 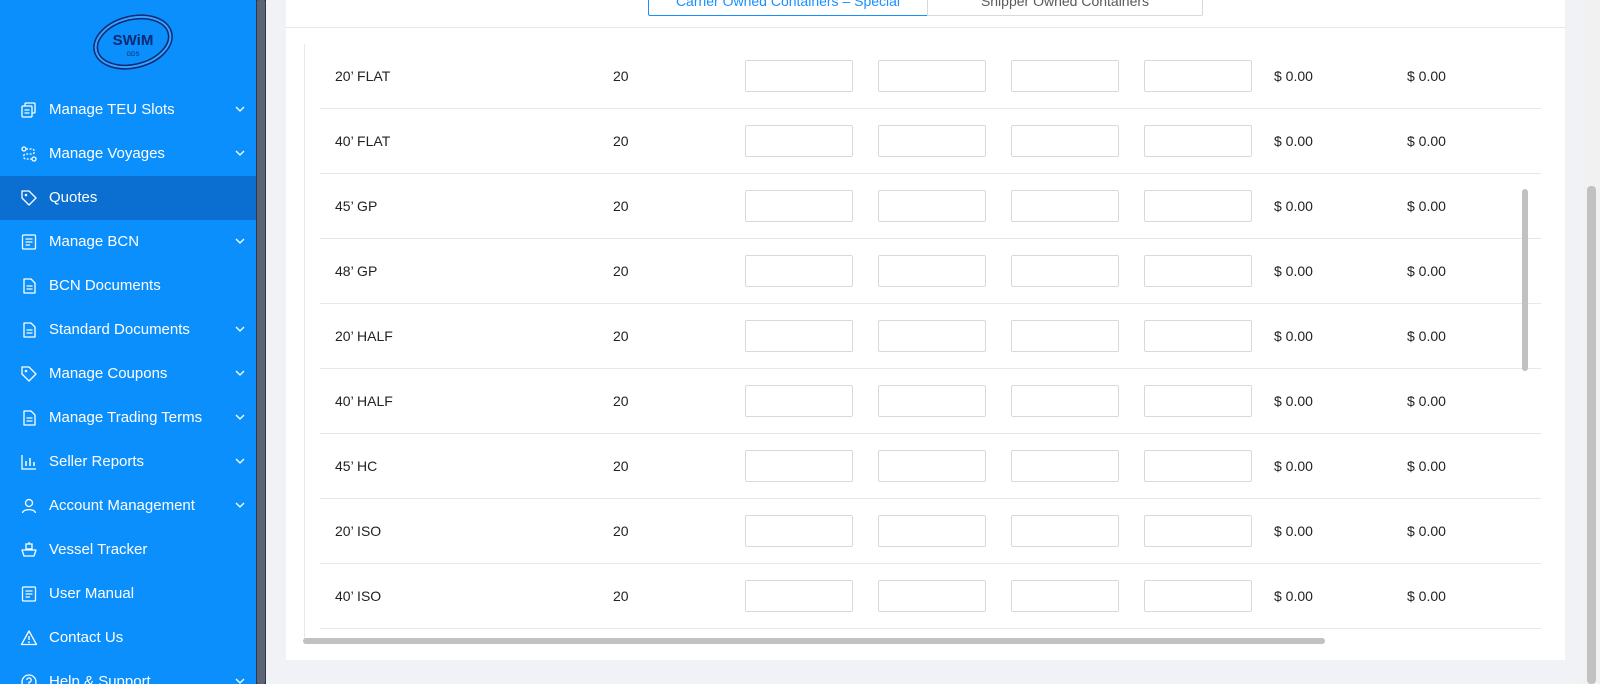 I want to click on logo-text: SWiM, so click(x=133, y=40).